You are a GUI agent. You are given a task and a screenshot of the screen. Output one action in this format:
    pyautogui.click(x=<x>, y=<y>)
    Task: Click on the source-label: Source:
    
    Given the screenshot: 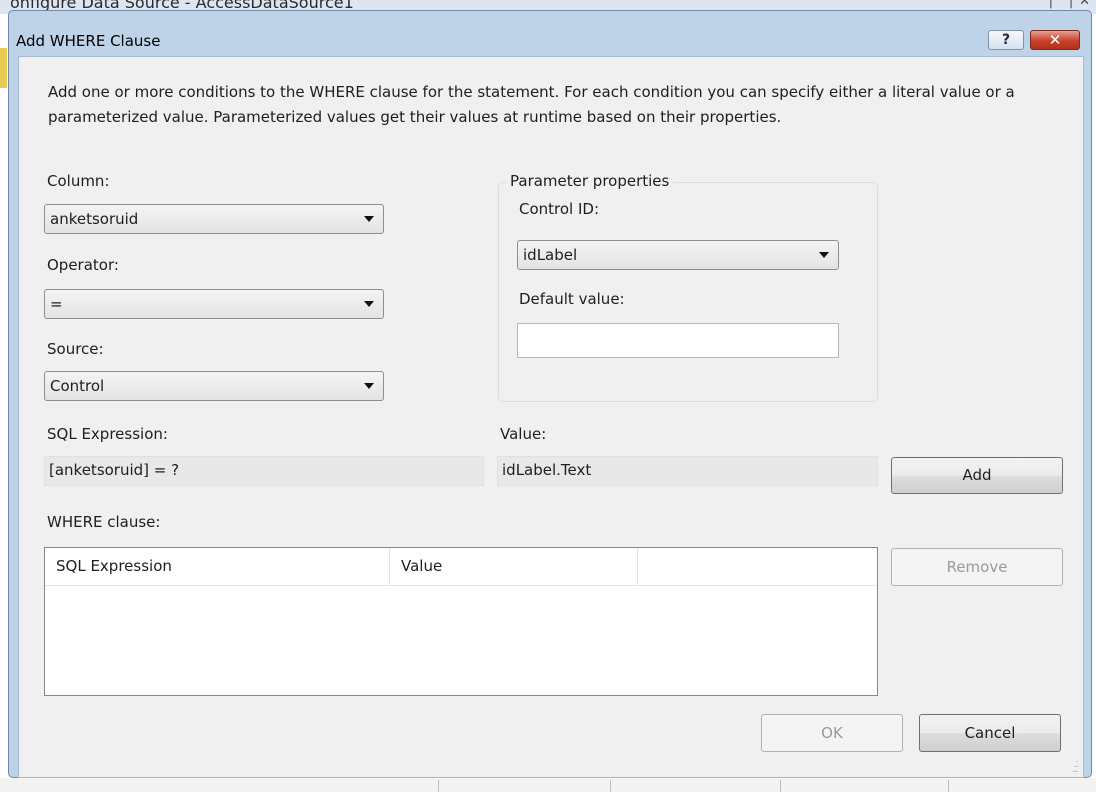 What is the action you would take?
    pyautogui.click(x=75, y=349)
    